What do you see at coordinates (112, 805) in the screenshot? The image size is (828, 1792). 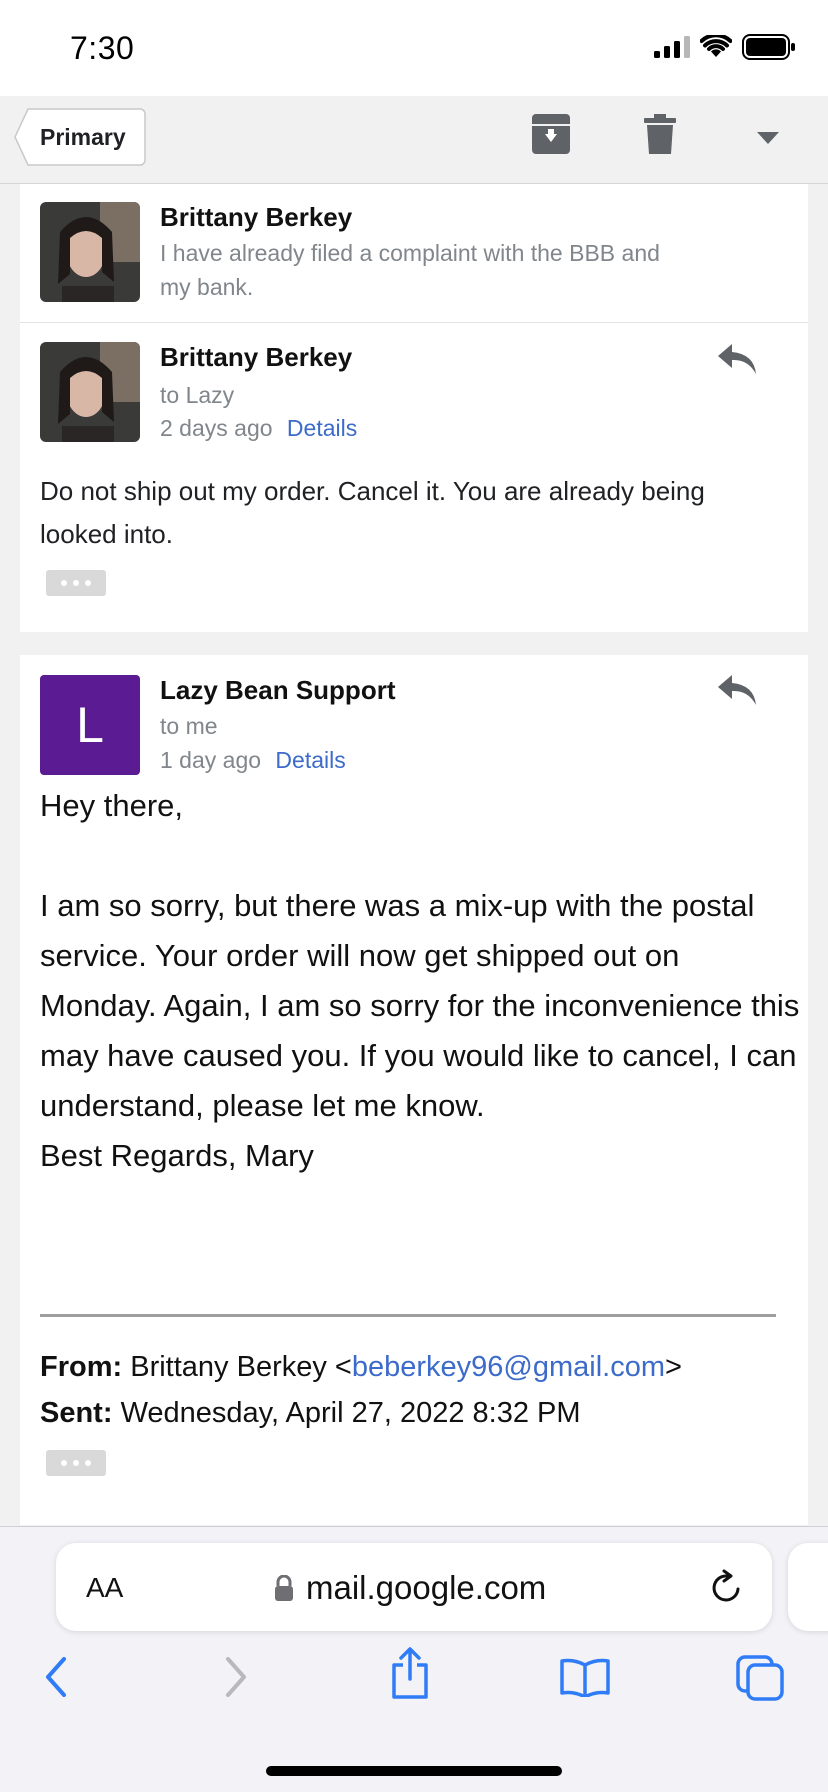 I see `greeting-text: Hey there,` at bounding box center [112, 805].